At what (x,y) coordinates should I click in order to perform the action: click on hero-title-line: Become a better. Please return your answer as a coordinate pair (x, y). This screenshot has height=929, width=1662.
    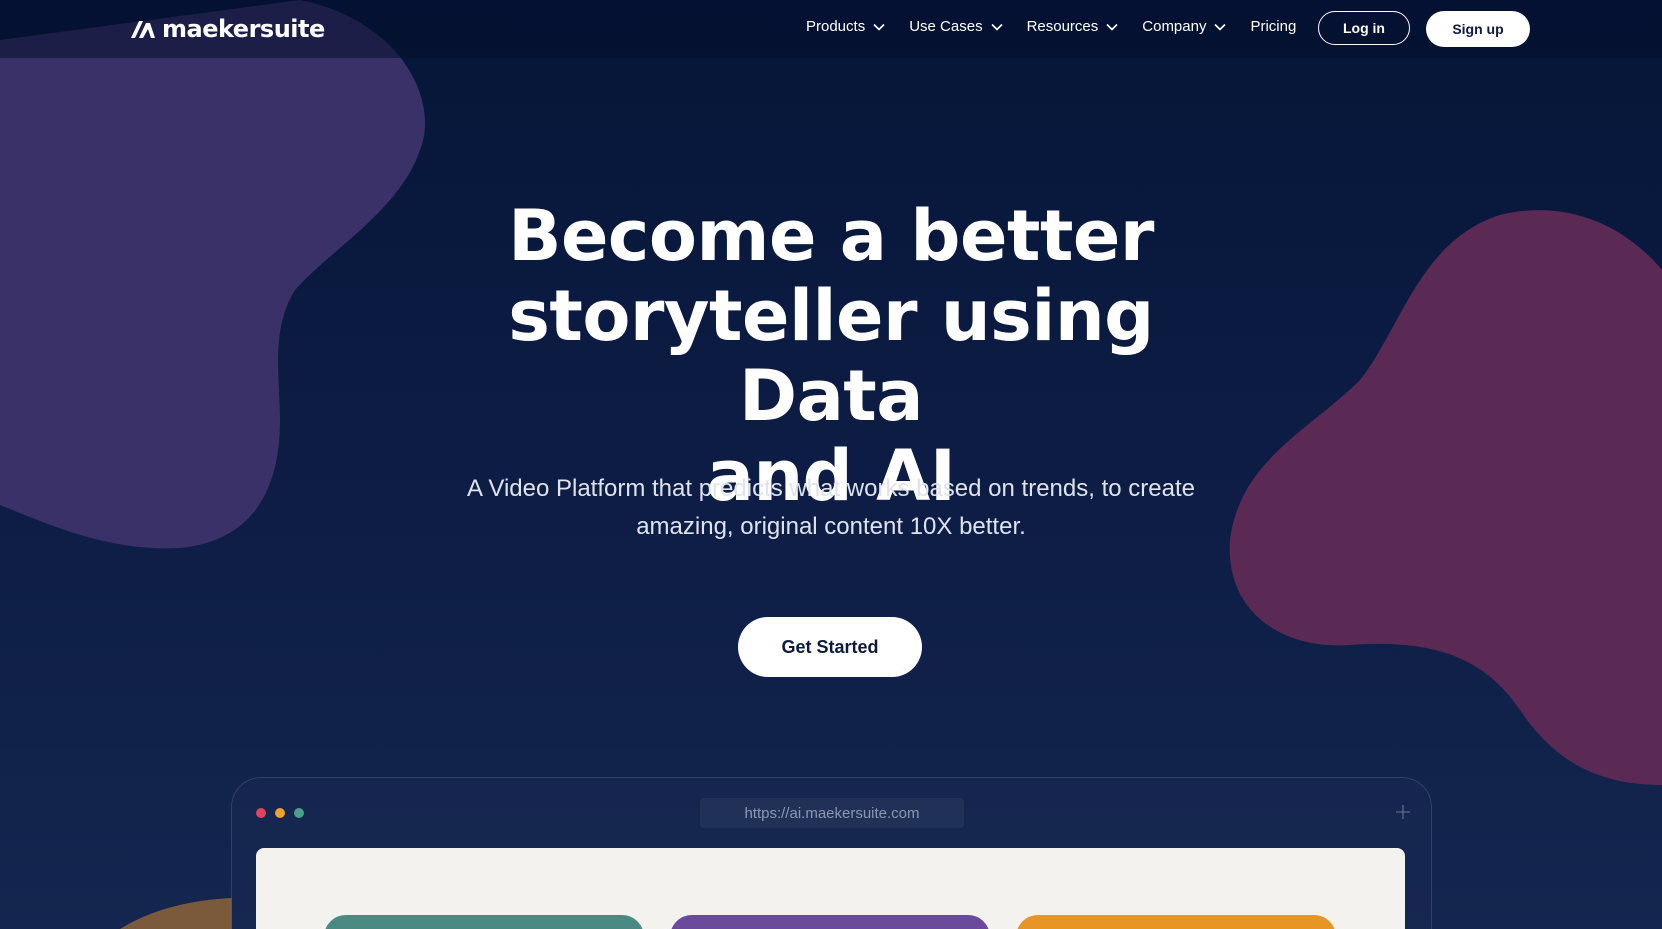
    Looking at the image, I should click on (831, 236).